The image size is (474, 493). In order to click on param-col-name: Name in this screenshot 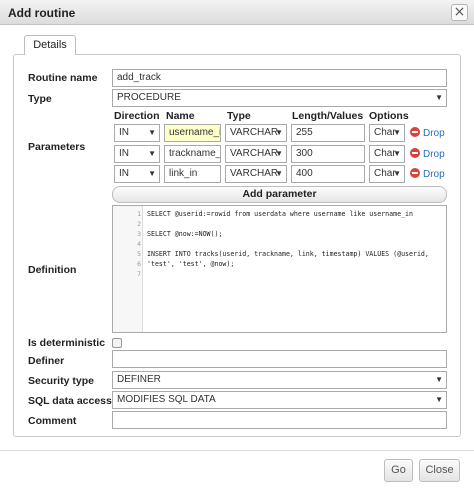, I will do `click(180, 116)`.